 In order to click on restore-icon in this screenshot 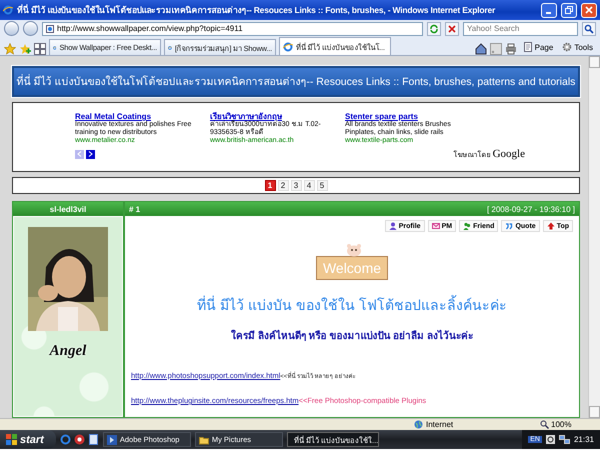, I will do `click(569, 10)`.